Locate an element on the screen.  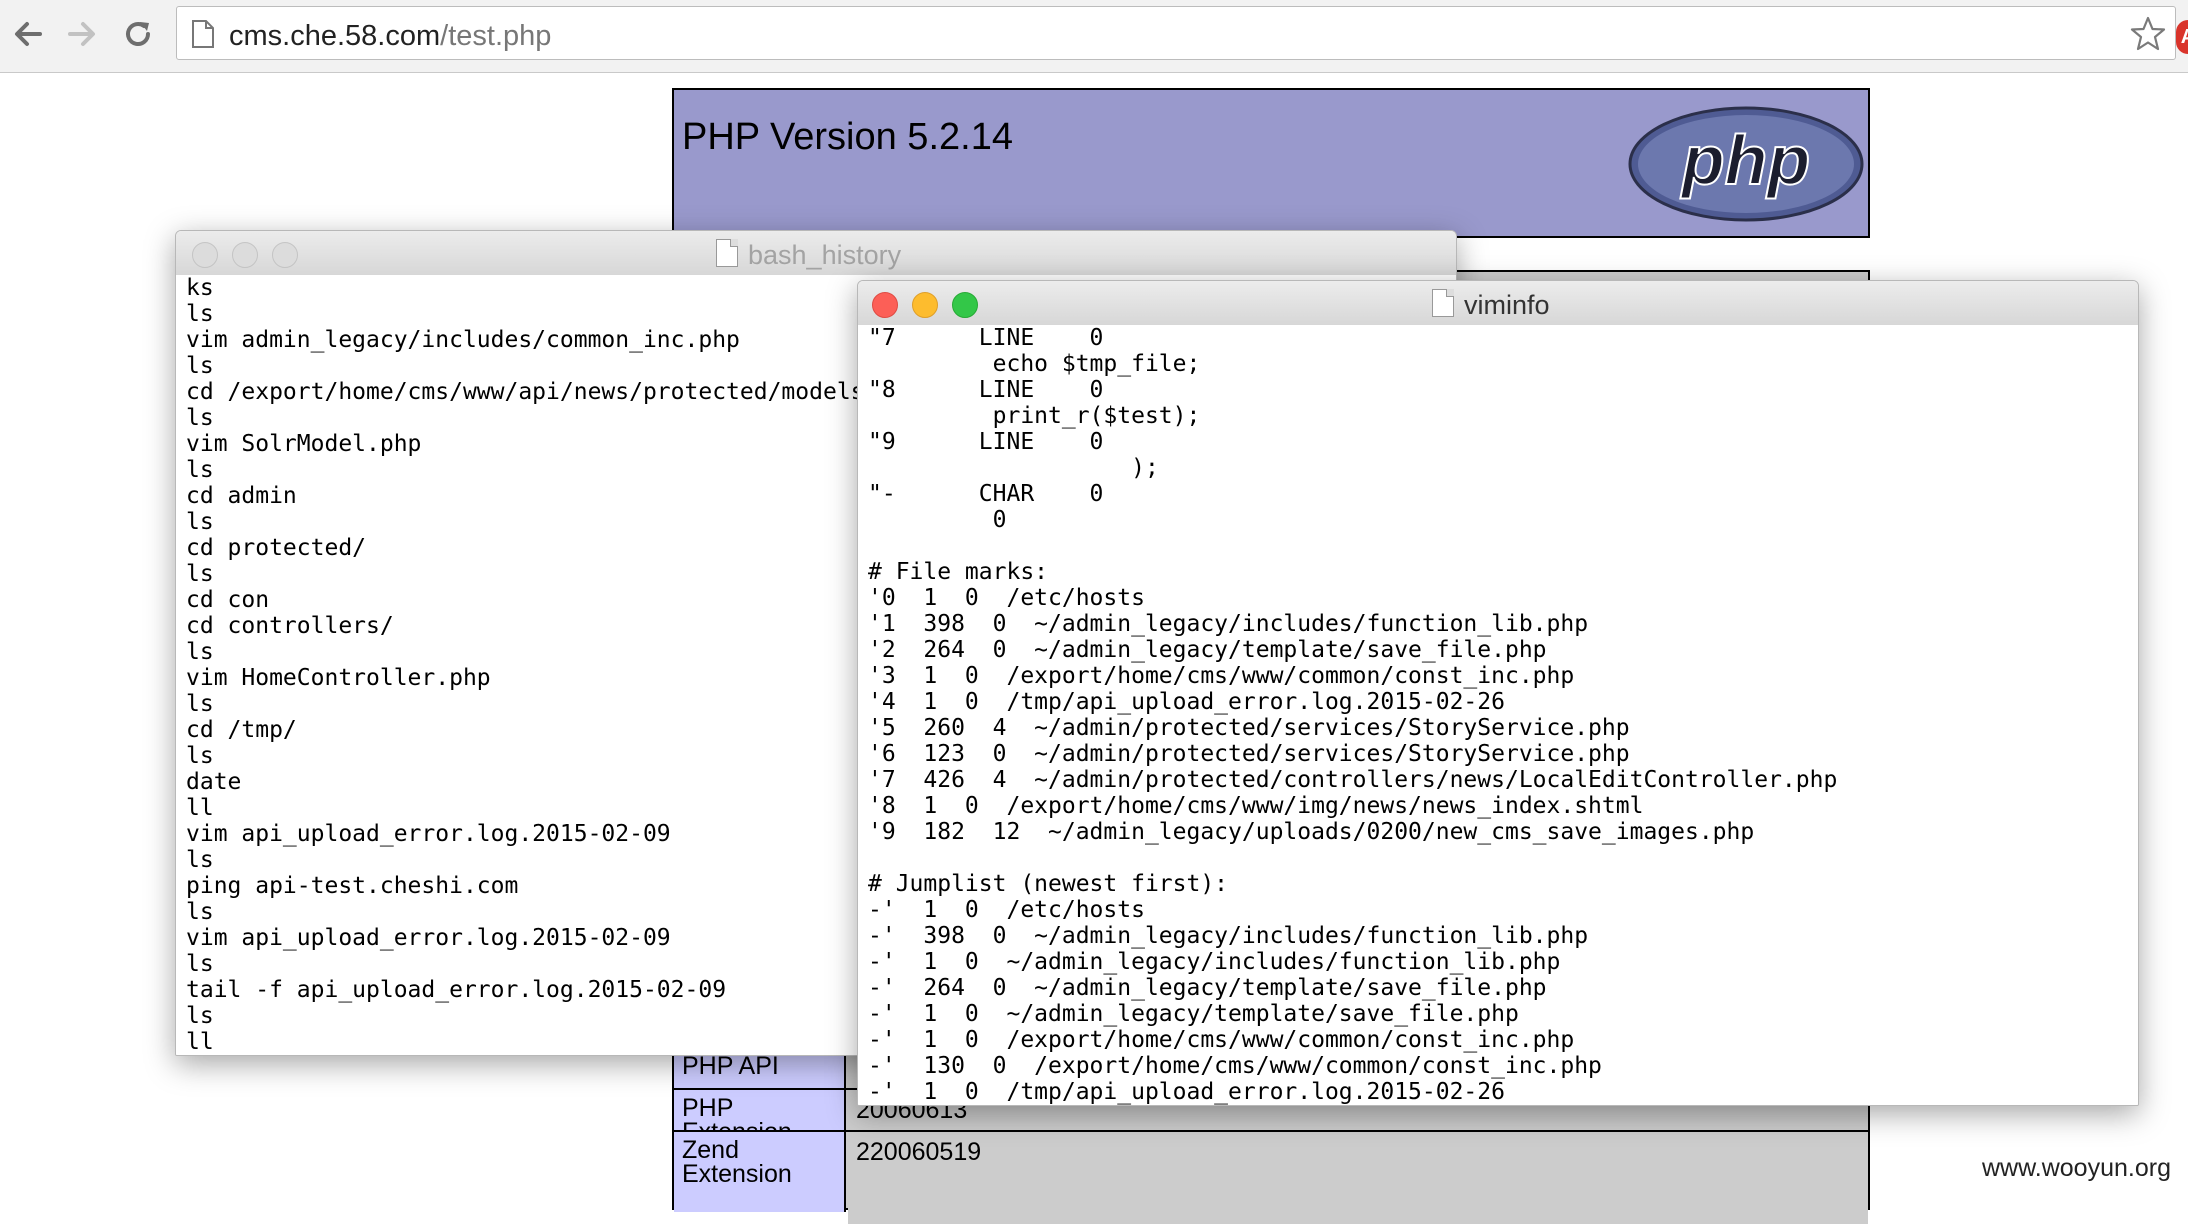
terminal-line: echo $tmp_file; is located at coordinates (1034, 364).